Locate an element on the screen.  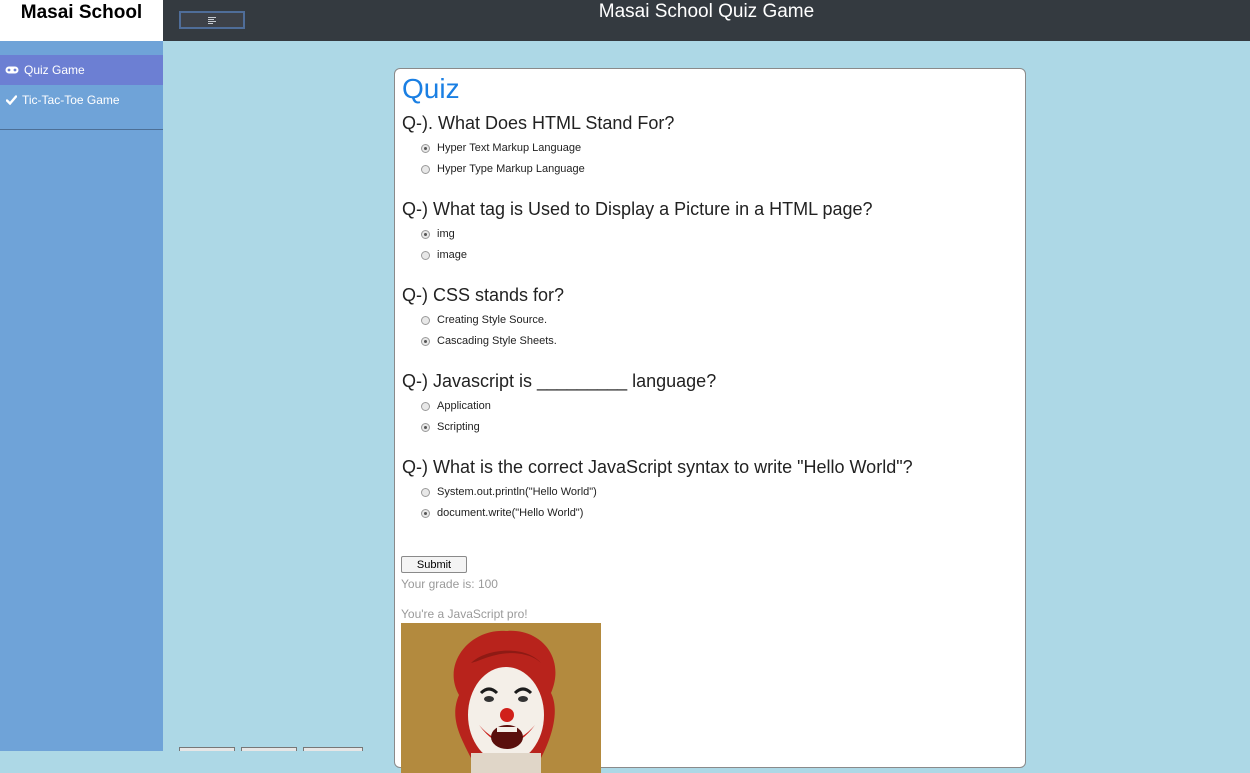
question-3: Q-) CSS stands for? is located at coordinates (483, 295).